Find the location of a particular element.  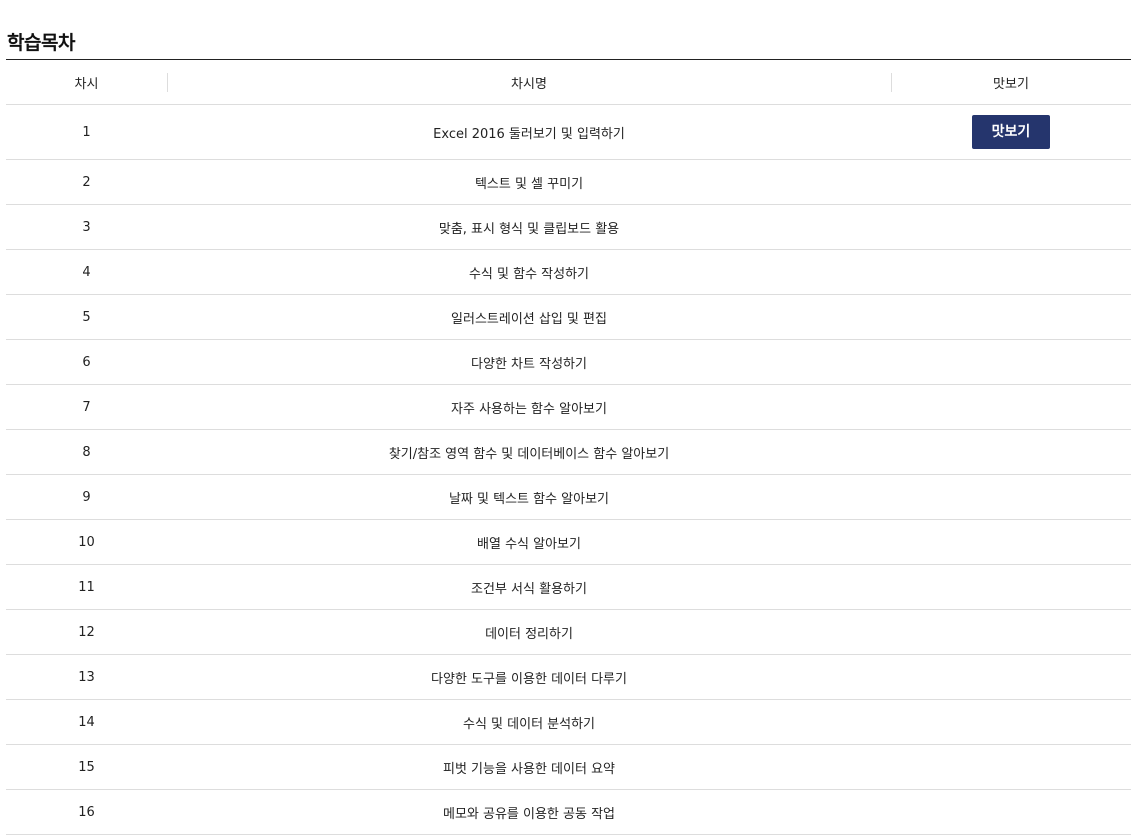

session-name: 배열 수식 알아보기 is located at coordinates (529, 542).